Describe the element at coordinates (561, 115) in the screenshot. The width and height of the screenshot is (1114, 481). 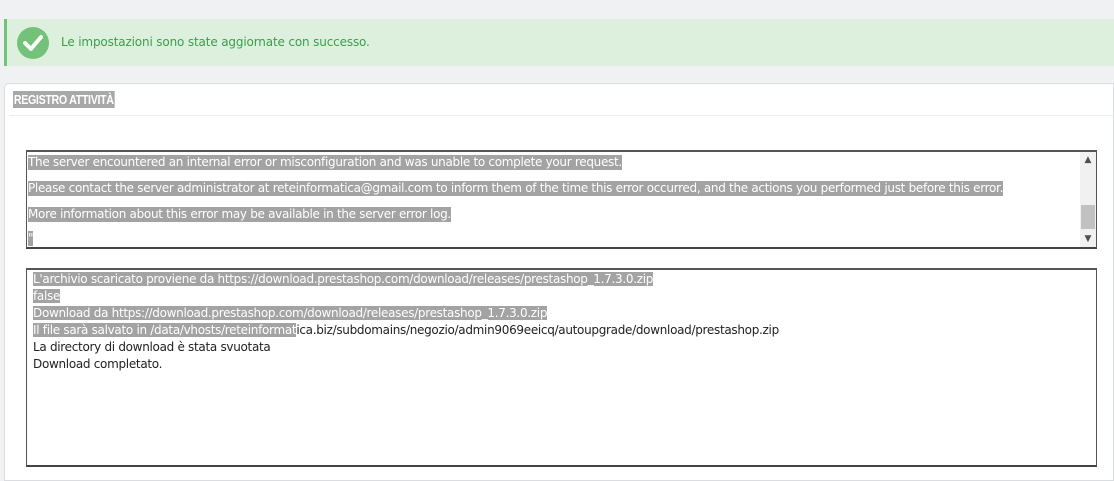
I see `panel-divider` at that location.